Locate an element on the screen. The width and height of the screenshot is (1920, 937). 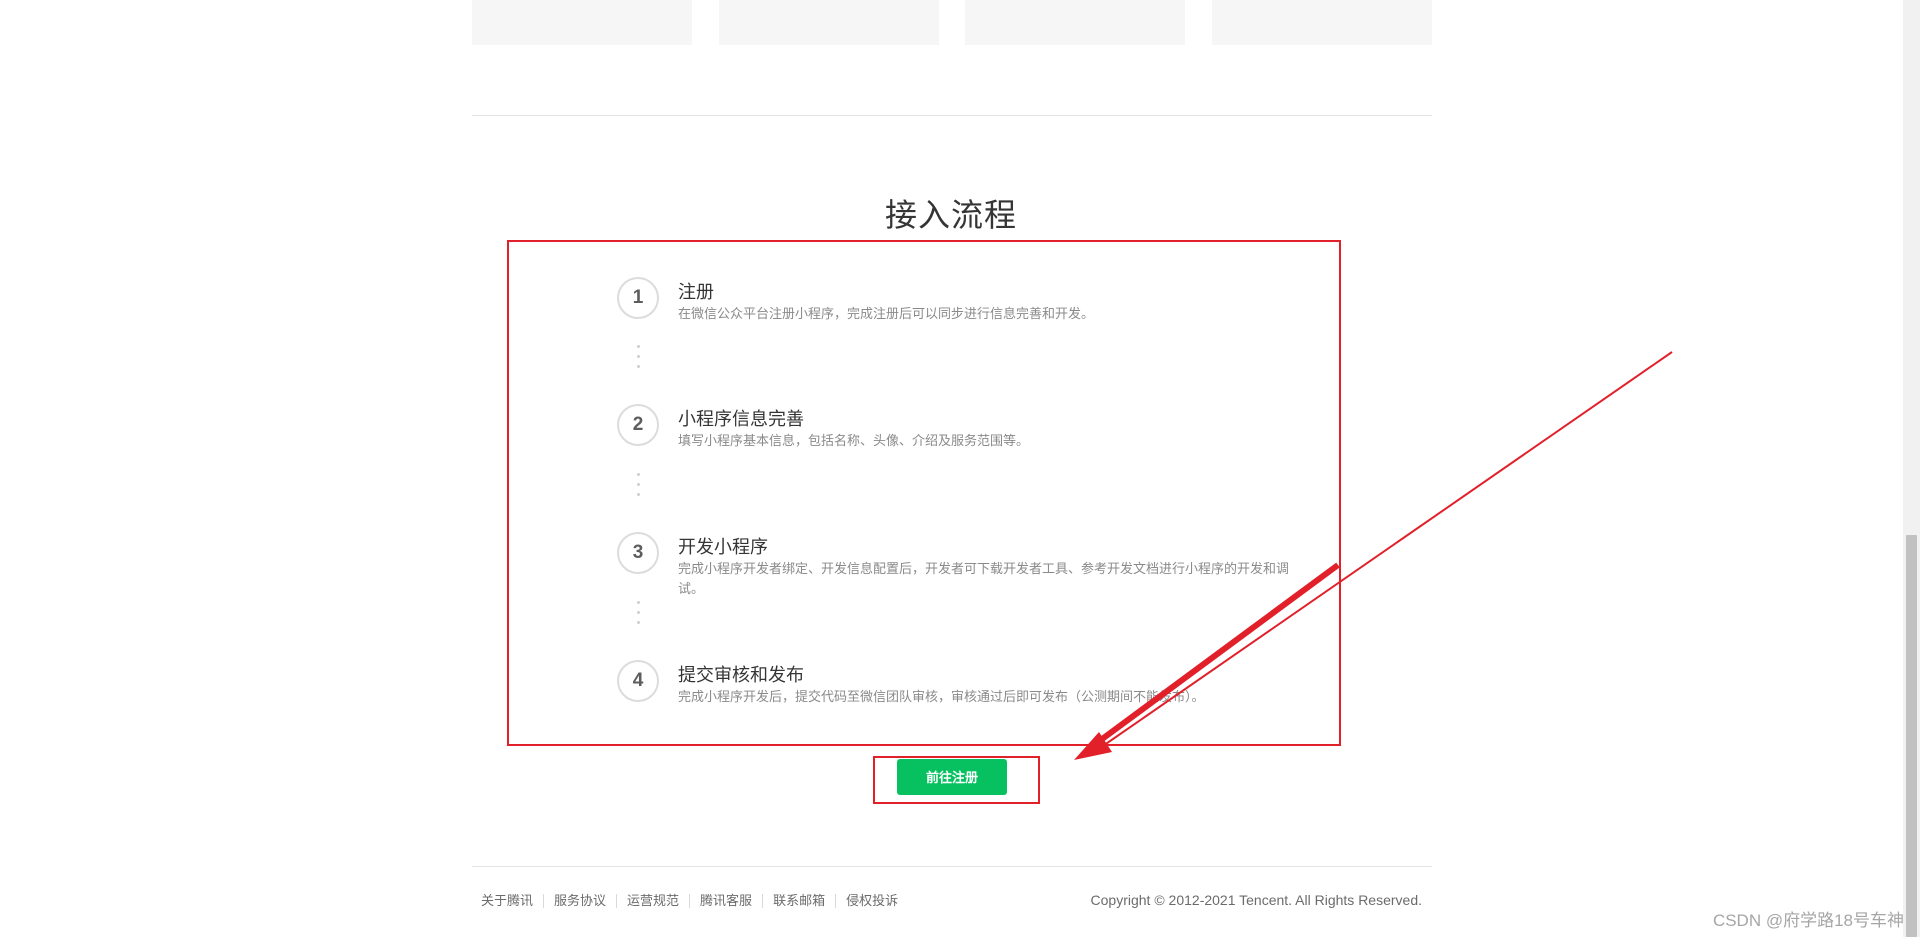
step-description: 填写小程序基本信息，包括名称、头像、介绍及服务范围等。 is located at coordinates (854, 440).